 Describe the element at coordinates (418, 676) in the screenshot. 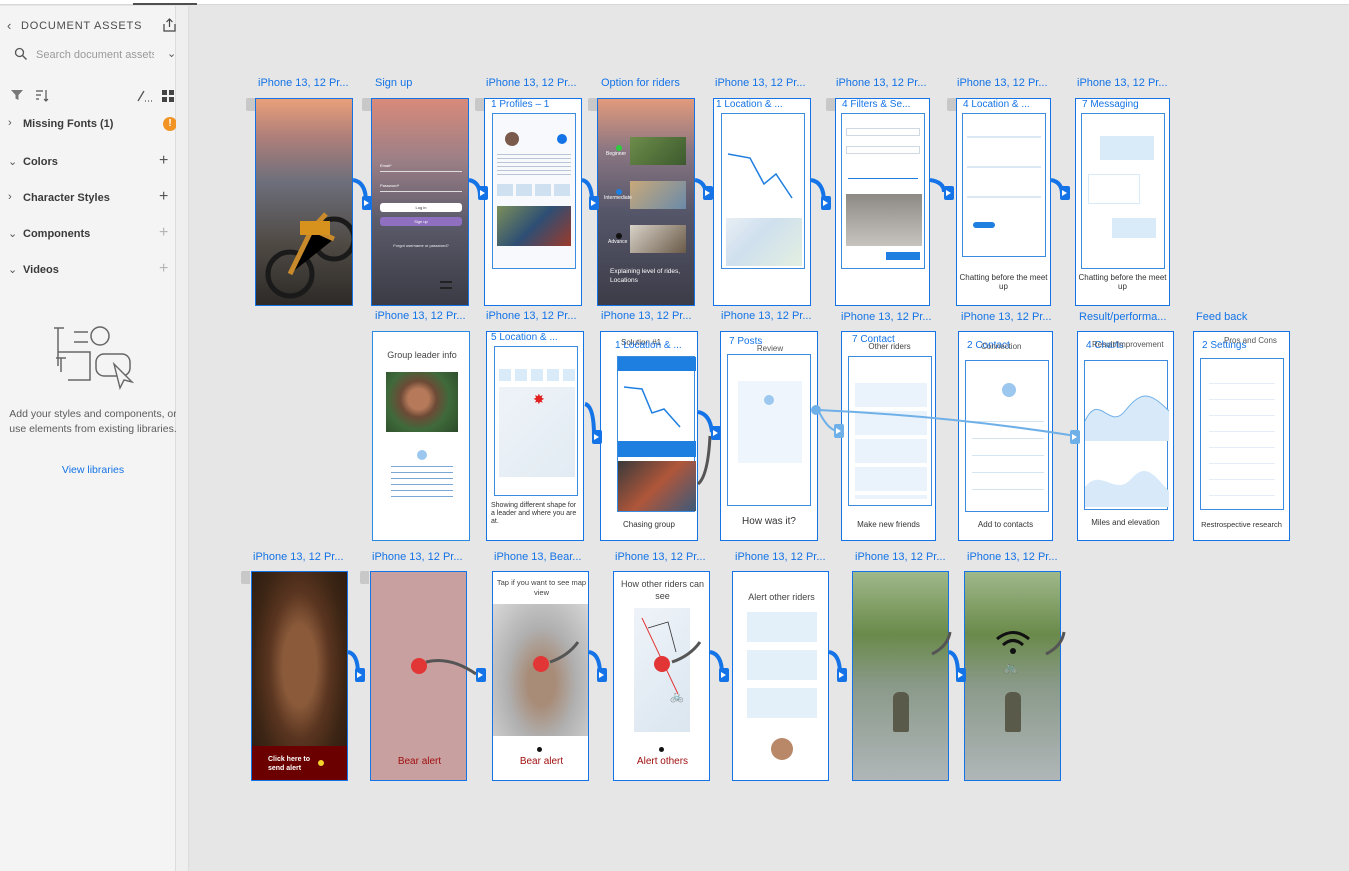

I see `artboard-bear-alert: Bear alert` at that location.